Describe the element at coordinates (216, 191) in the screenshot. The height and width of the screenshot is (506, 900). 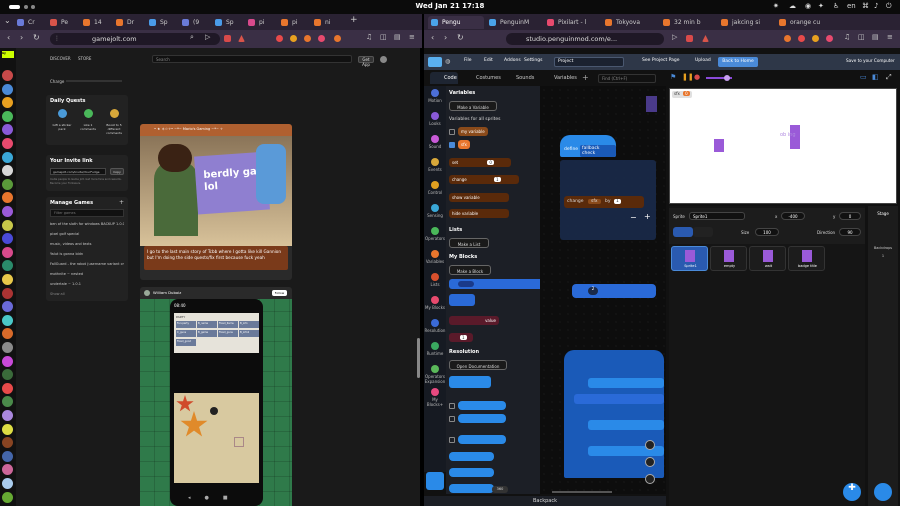
I see `post-image: berdly gay lol` at that location.